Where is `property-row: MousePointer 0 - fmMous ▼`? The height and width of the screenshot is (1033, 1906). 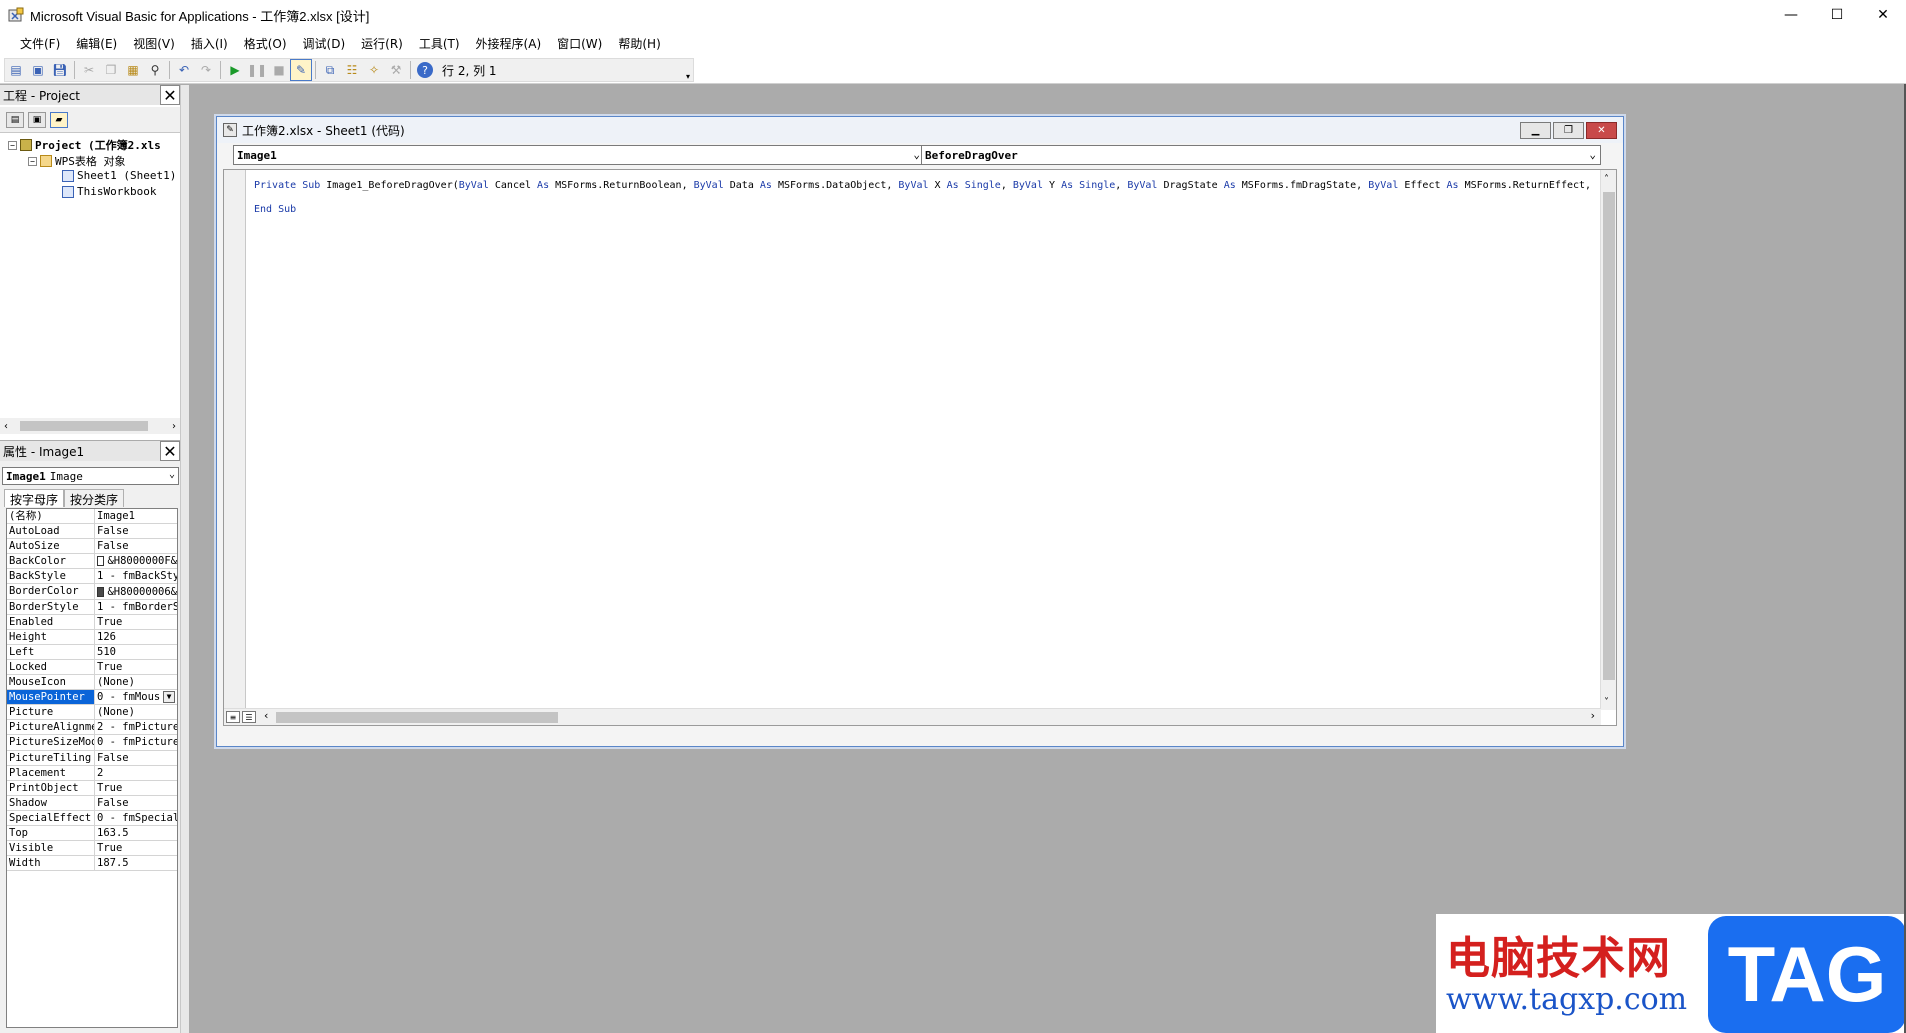 property-row: MousePointer 0 - fmMous ▼ is located at coordinates (92, 698).